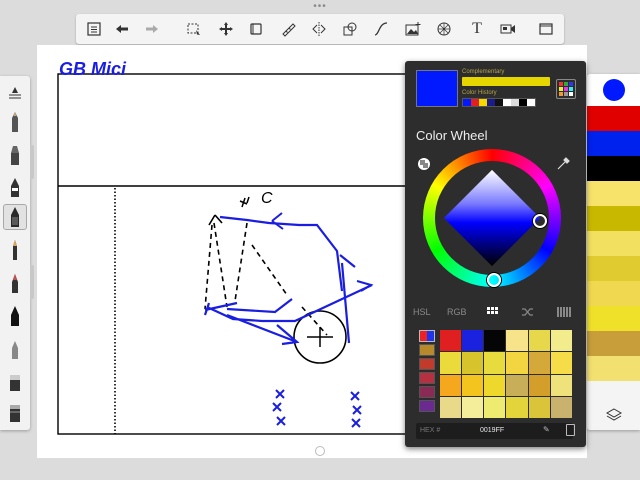 This screenshot has height=480, width=640. Describe the element at coordinates (613, 415) in the screenshot. I see `layers-icon` at that location.